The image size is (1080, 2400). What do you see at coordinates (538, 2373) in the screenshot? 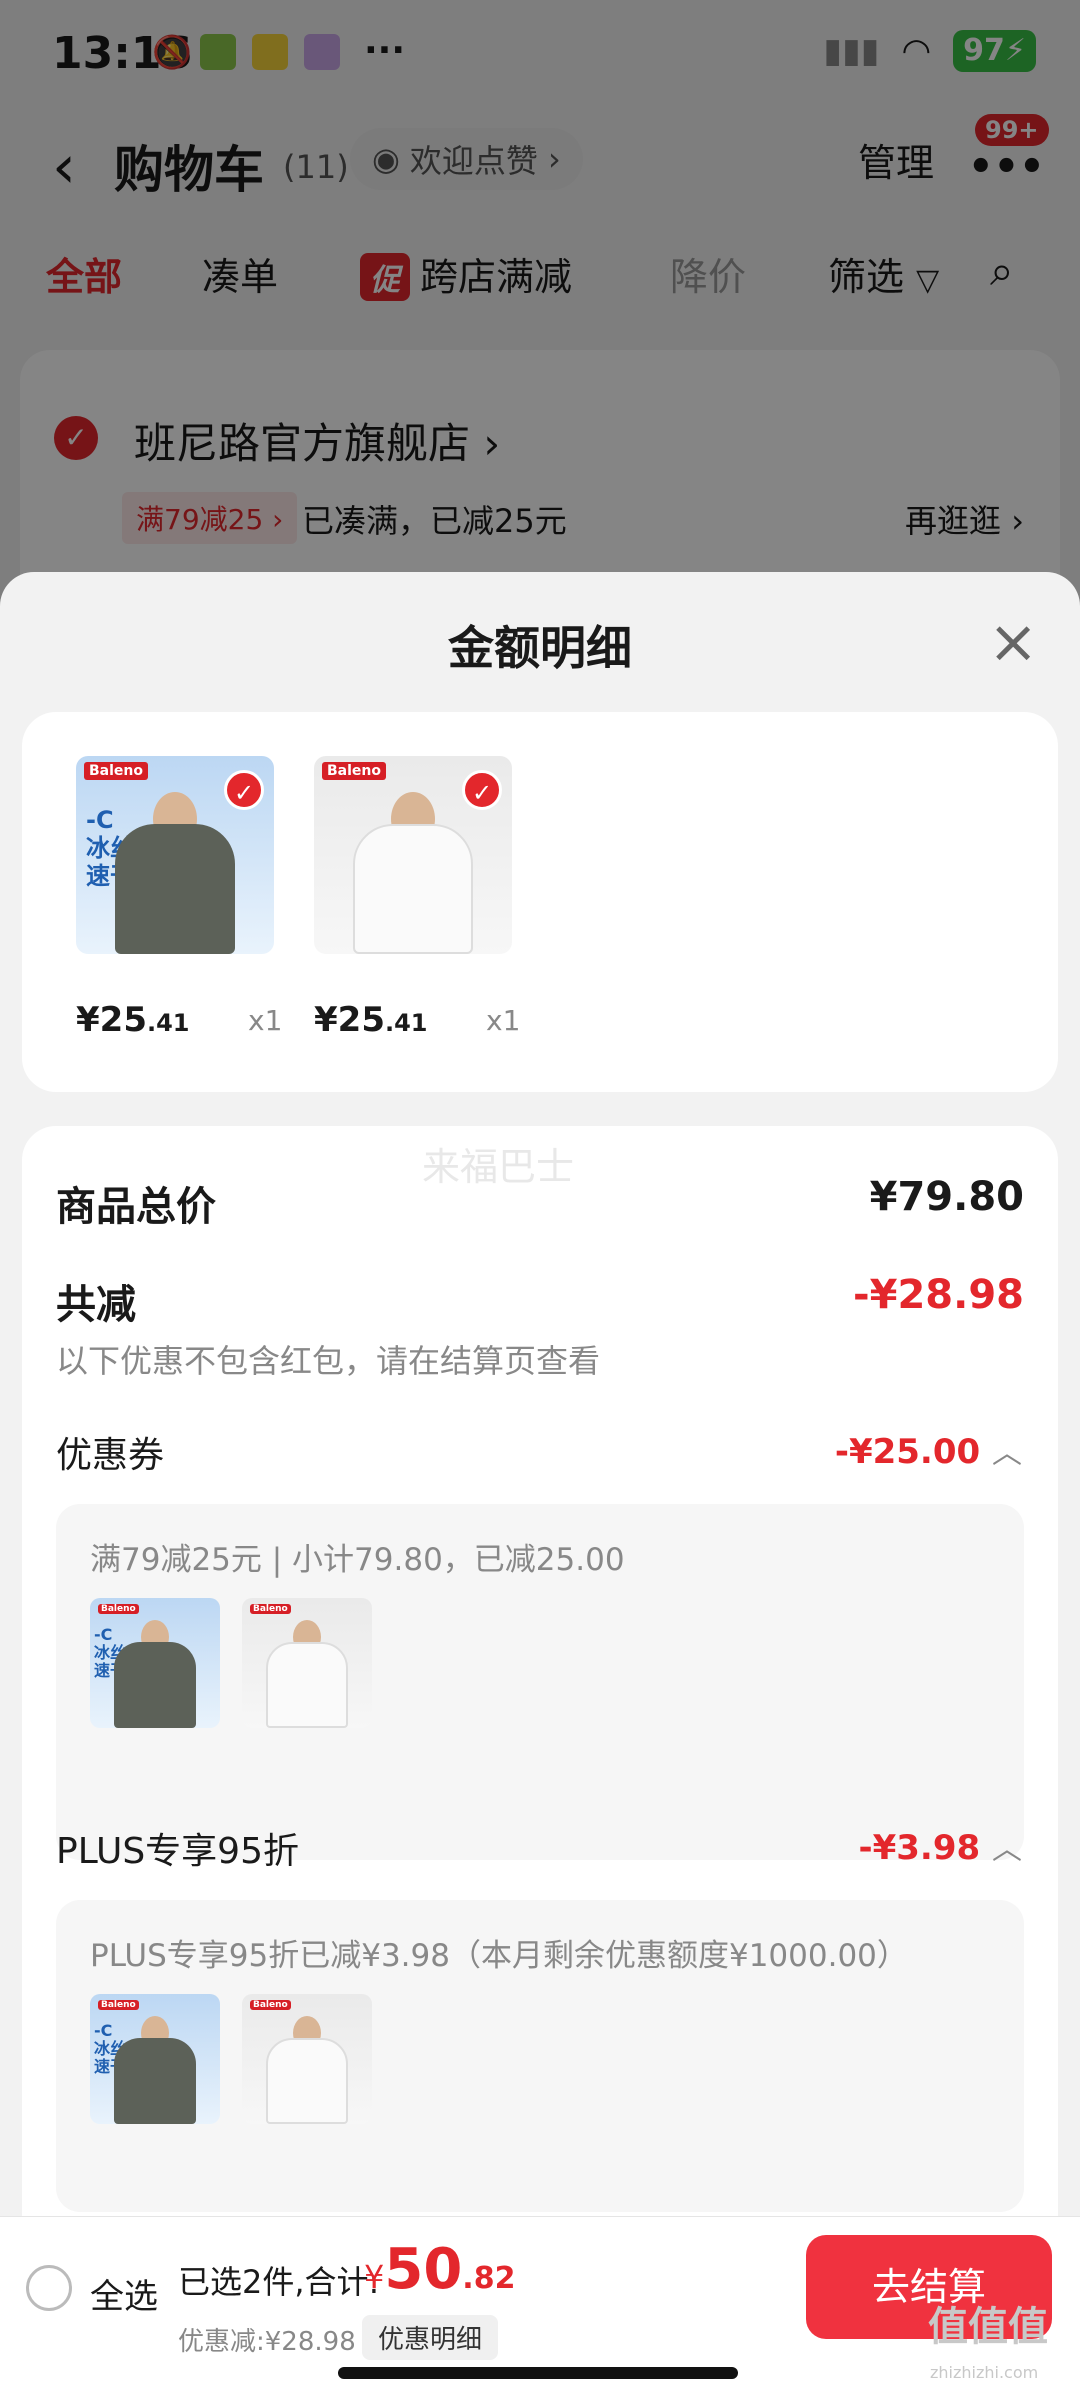
I see `home-indicator` at bounding box center [538, 2373].